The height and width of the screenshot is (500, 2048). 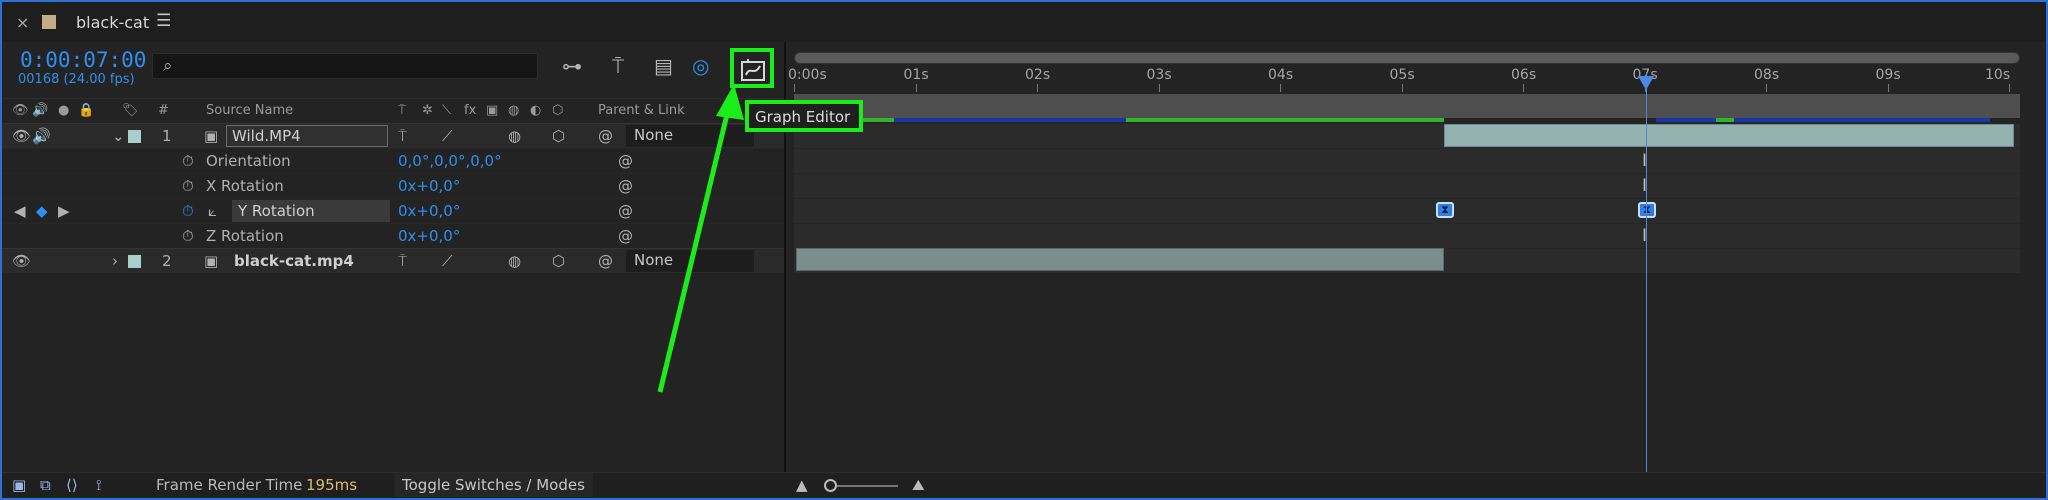 I want to click on prev-keyframe-icon: ◀, so click(x=20, y=211).